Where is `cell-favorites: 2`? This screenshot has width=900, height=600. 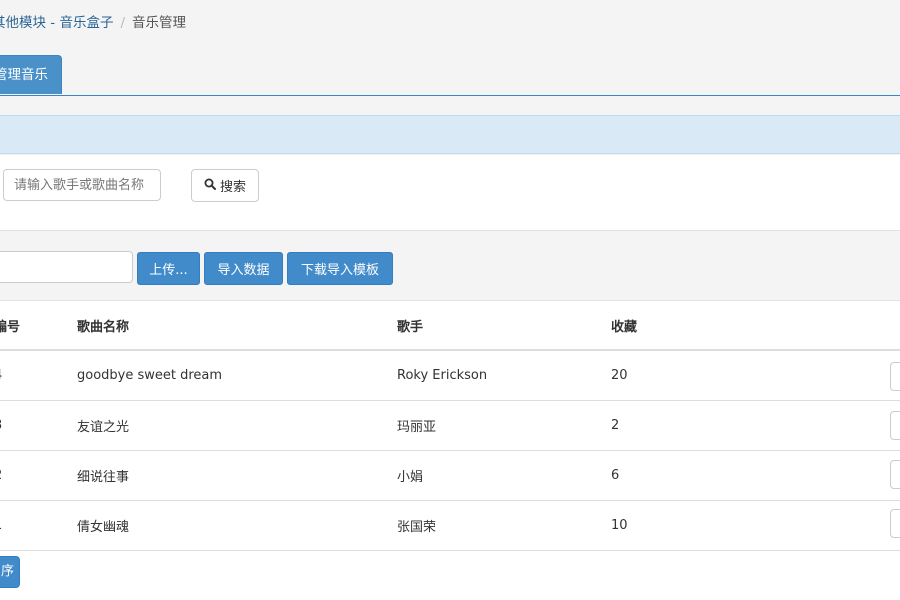 cell-favorites: 2 is located at coordinates (755, 425).